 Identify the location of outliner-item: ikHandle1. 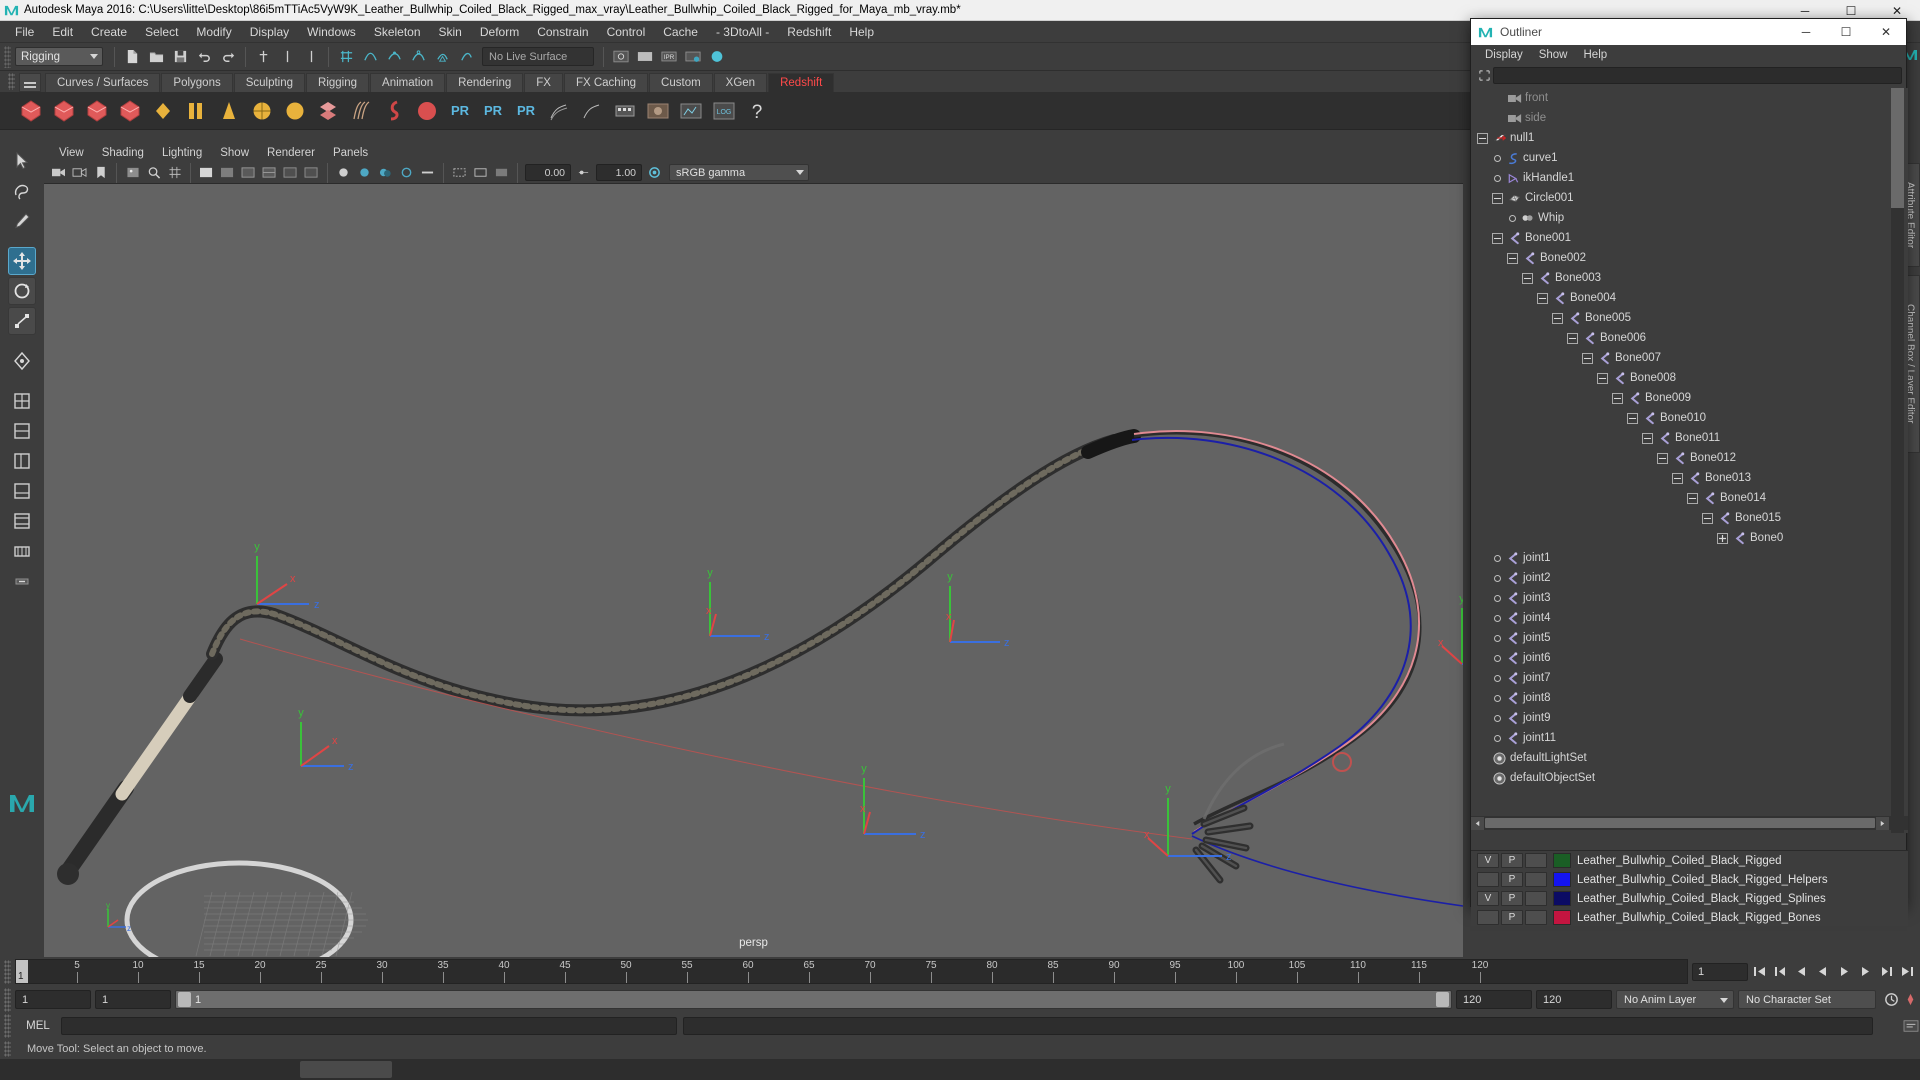
(1689, 178).